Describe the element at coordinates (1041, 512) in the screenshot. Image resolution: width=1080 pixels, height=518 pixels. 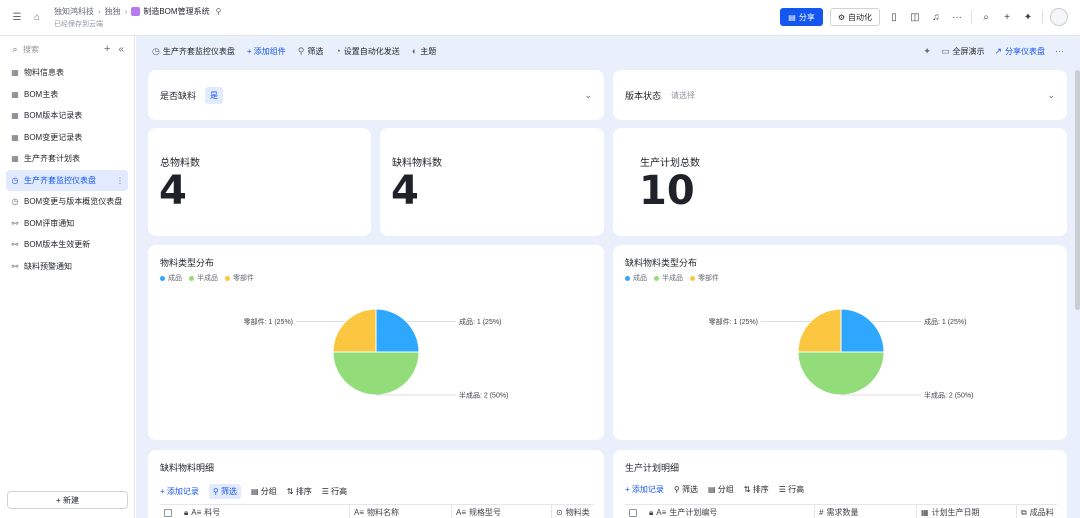
I see `column-label: 成品料` at that location.